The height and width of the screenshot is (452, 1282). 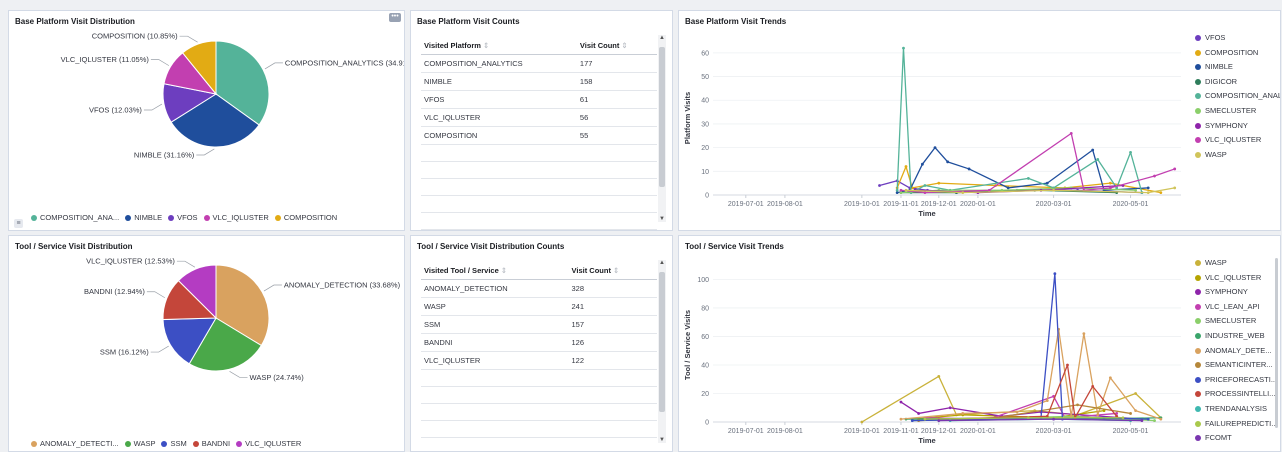 I want to click on legend-item-fcomt: FCOMT, so click(x=1236, y=440).